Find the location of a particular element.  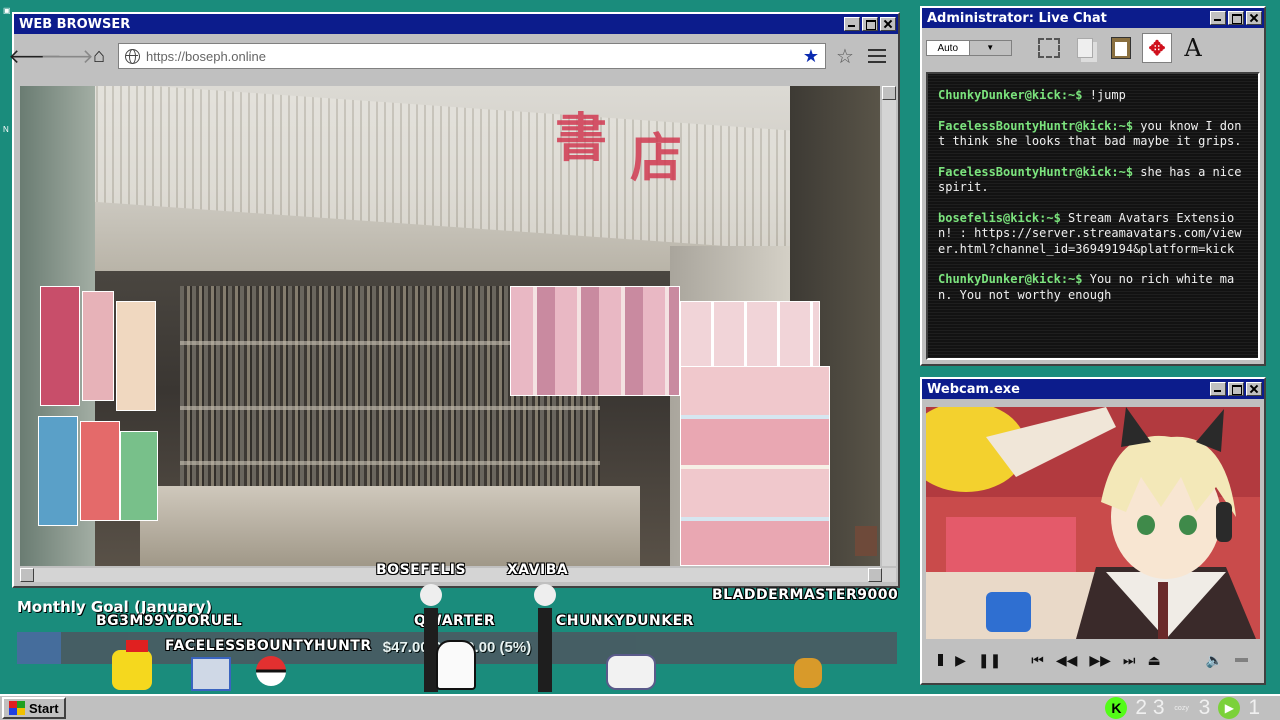

desktop-icon: ▣ is located at coordinates (7, 10).